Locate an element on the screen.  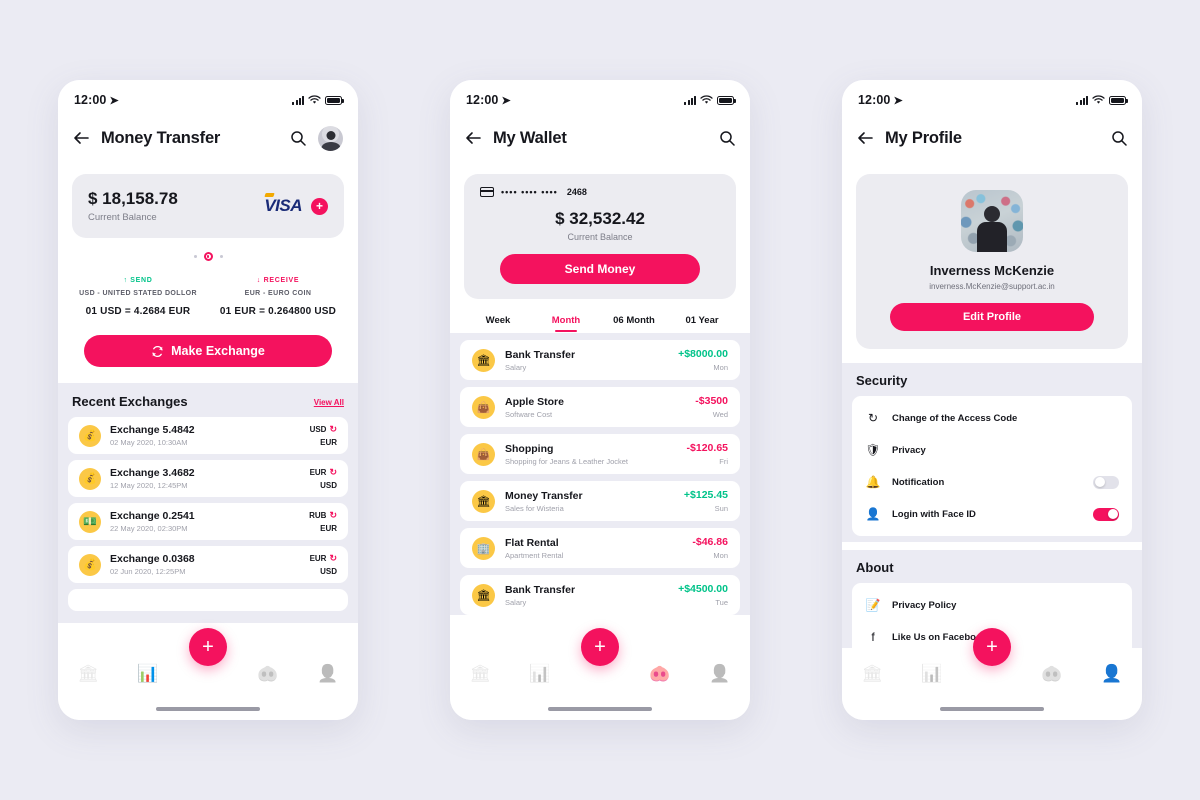
status-time-label: 12:00 is located at coordinates (874, 100).